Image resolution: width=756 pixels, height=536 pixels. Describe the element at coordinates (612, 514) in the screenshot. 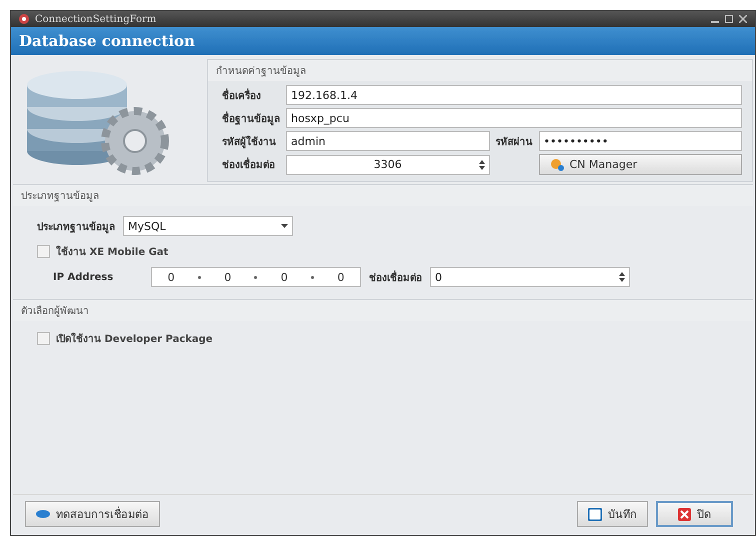

I see `save-button: บันทึก` at that location.